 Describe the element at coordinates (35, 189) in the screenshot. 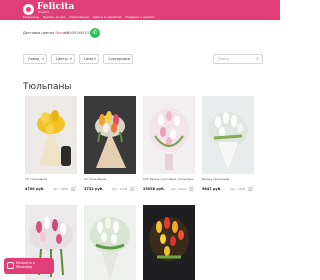

I see `product-price: 4700 руб.` at that location.